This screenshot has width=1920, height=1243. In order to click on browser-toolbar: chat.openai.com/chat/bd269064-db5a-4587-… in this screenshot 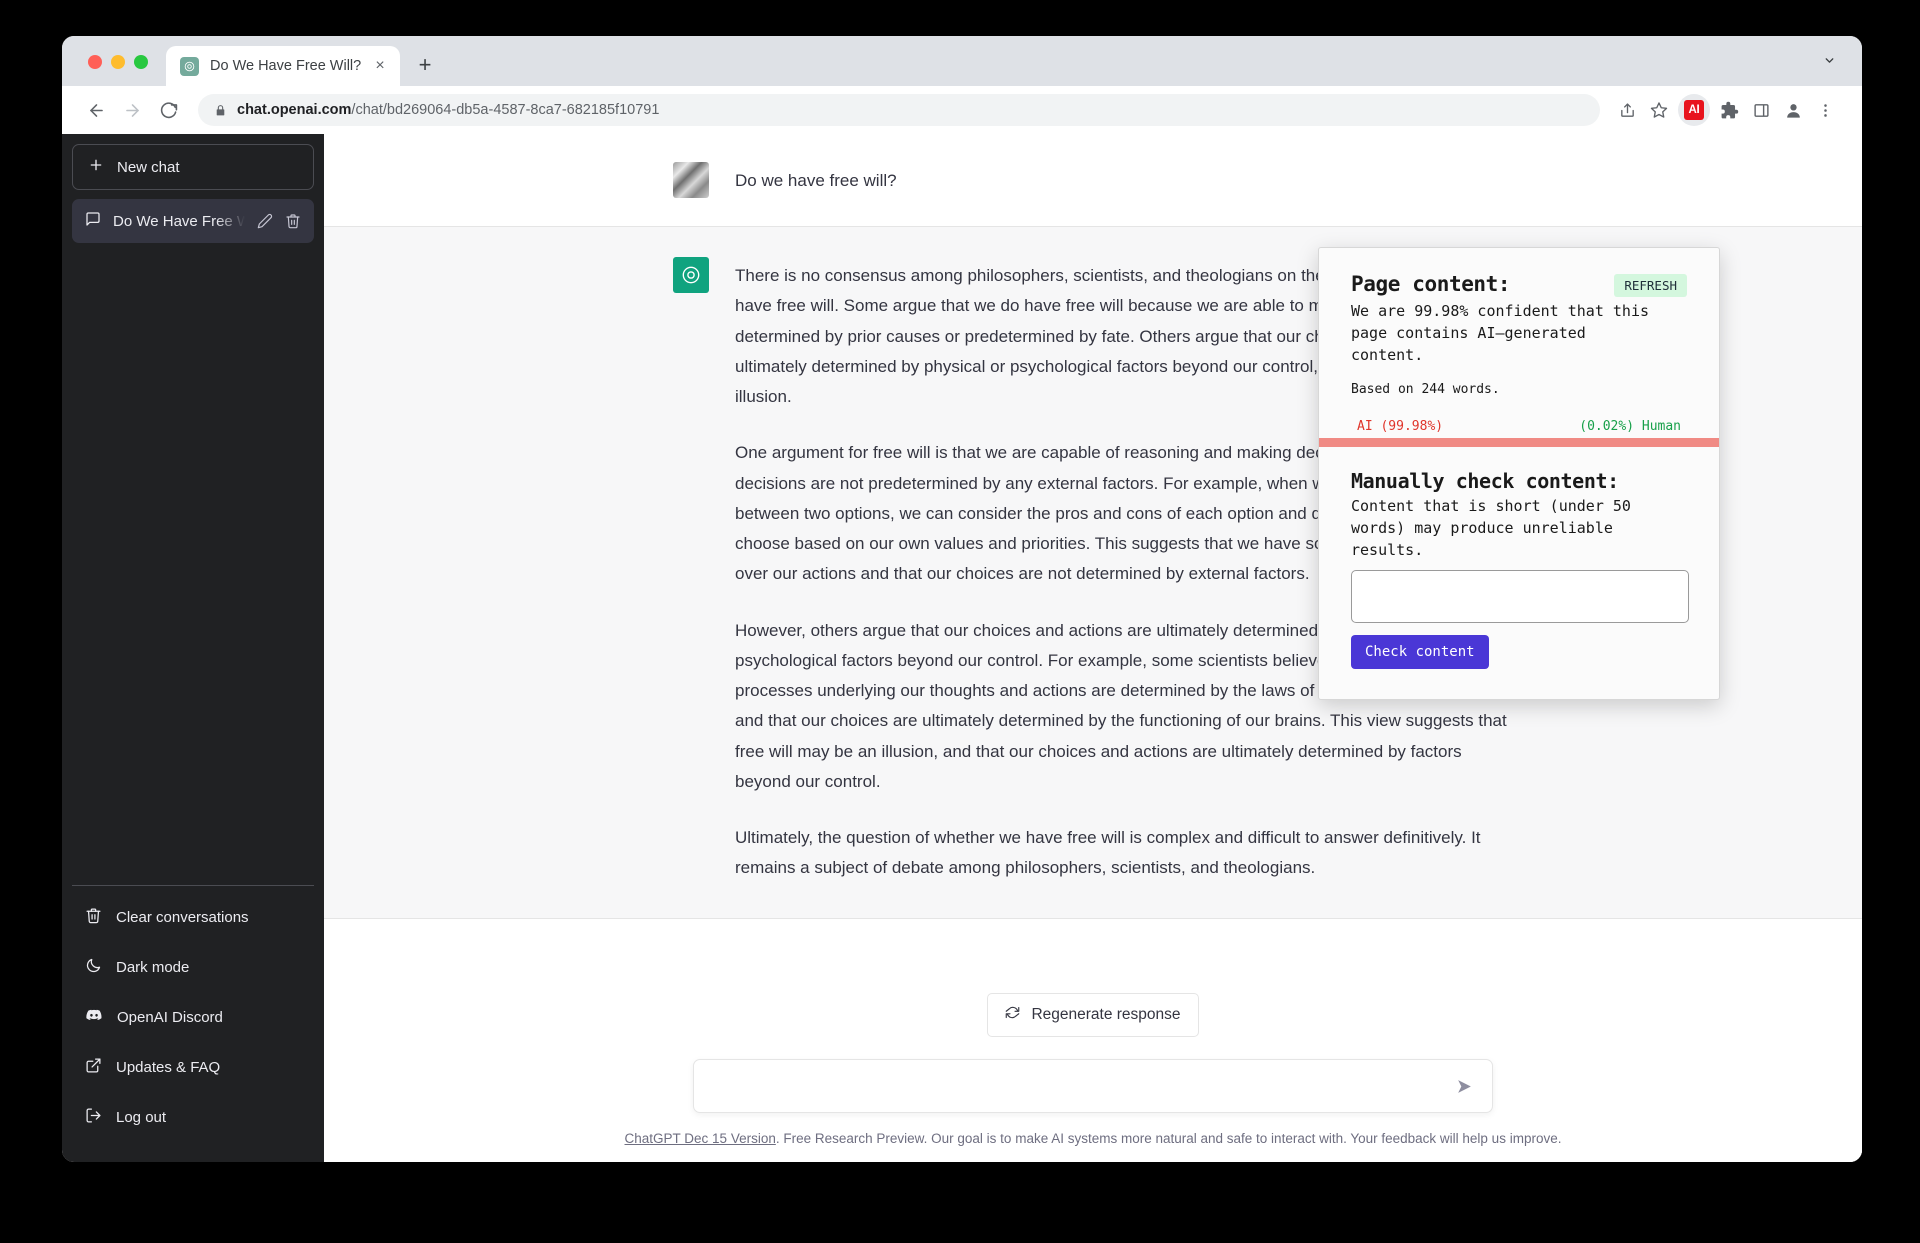, I will do `click(962, 110)`.